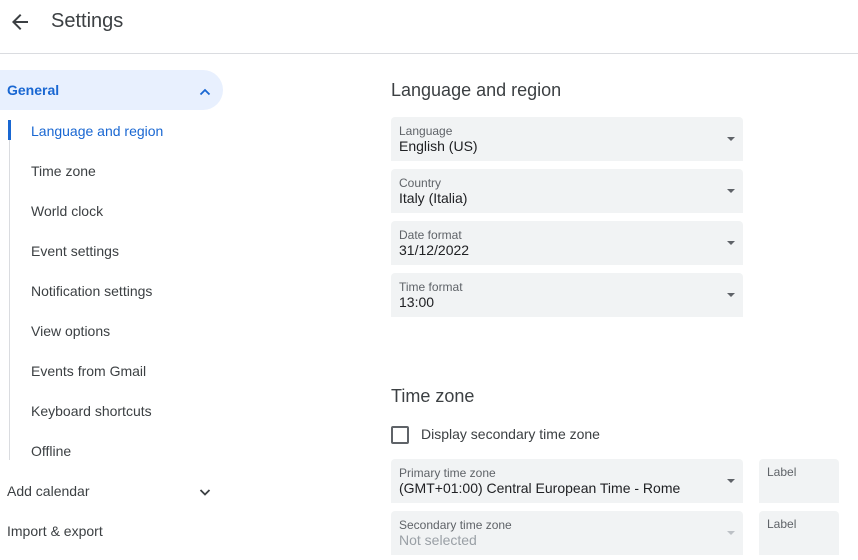 Image resolution: width=858 pixels, height=560 pixels. What do you see at coordinates (567, 533) in the screenshot?
I see `secondary-time-zone-select: Secondary time zone Not selected` at bounding box center [567, 533].